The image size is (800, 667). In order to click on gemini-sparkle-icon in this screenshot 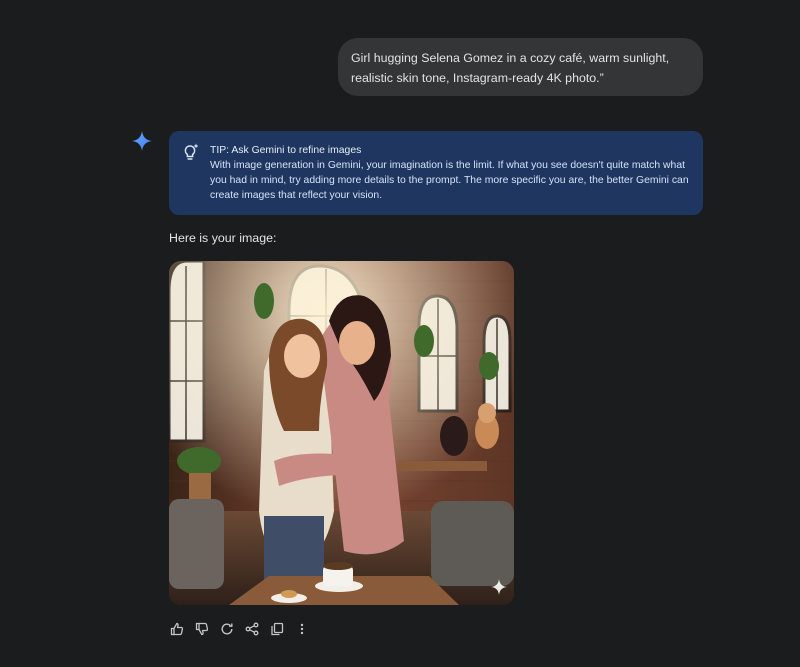, I will do `click(142, 141)`.